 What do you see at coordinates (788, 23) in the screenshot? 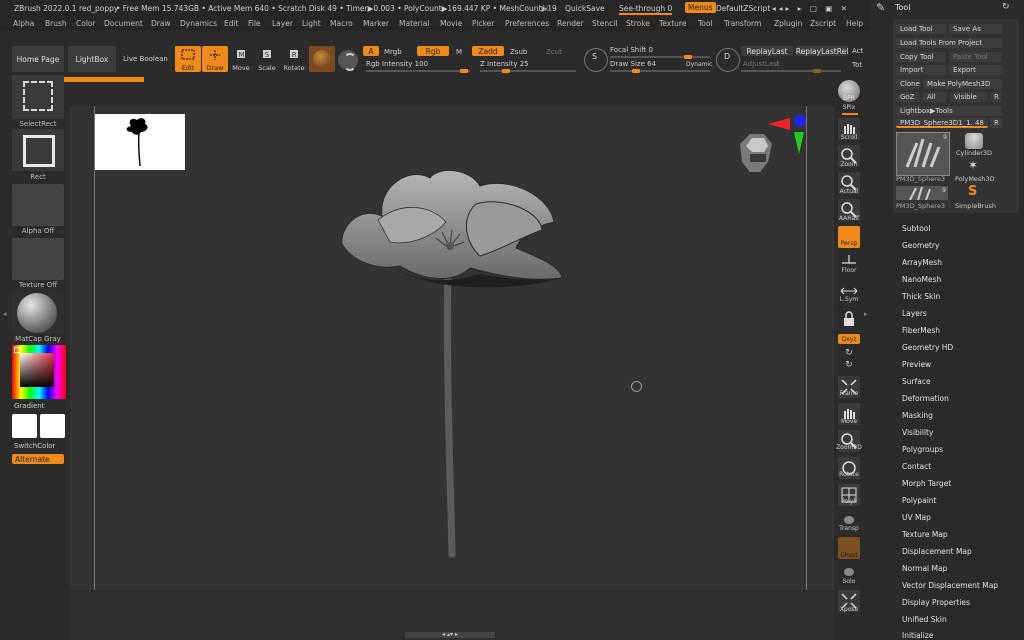
I see `menu-zplugin: Zplugin` at bounding box center [788, 23].